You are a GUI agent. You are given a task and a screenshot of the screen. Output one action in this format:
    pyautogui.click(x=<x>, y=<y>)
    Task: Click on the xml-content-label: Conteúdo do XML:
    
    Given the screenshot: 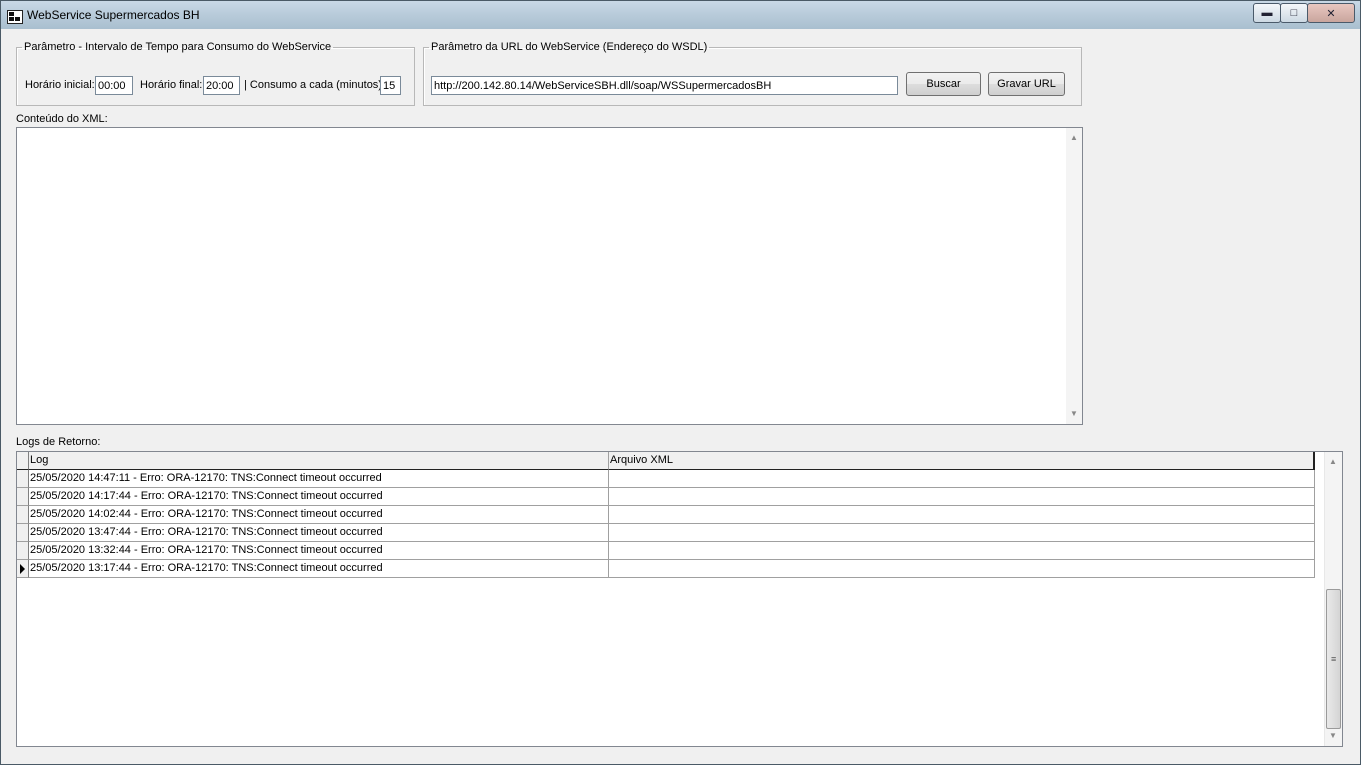 What is the action you would take?
    pyautogui.click(x=62, y=119)
    